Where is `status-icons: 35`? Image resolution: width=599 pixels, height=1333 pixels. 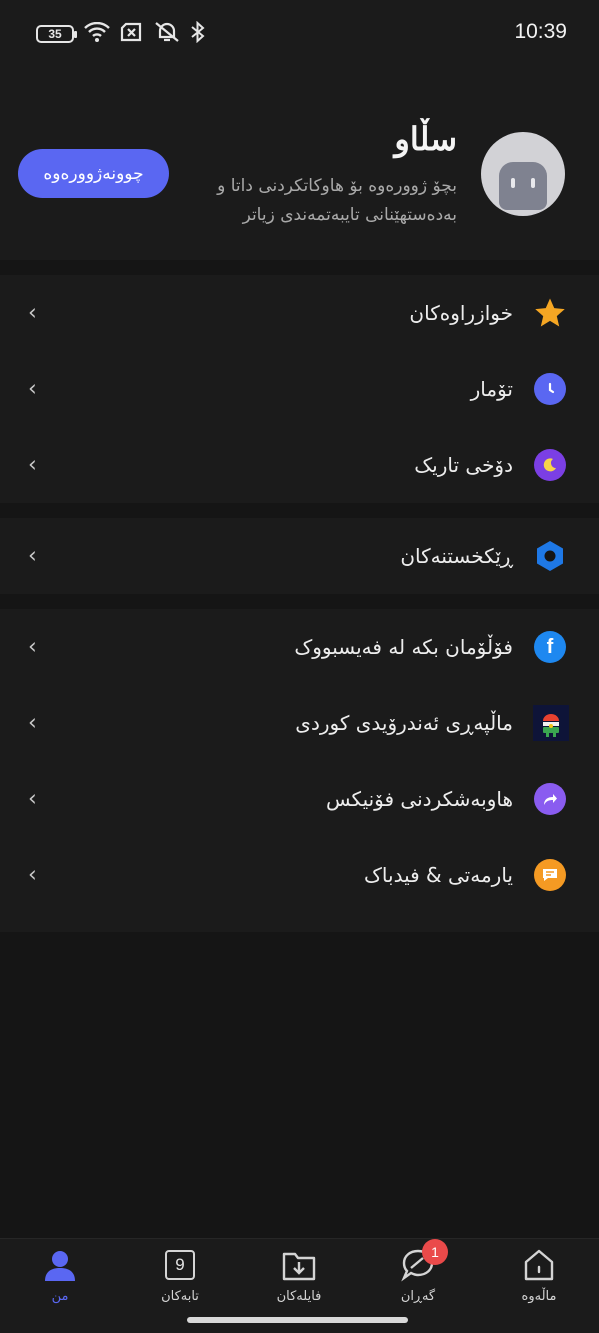 status-icons: 35 is located at coordinates (121, 33).